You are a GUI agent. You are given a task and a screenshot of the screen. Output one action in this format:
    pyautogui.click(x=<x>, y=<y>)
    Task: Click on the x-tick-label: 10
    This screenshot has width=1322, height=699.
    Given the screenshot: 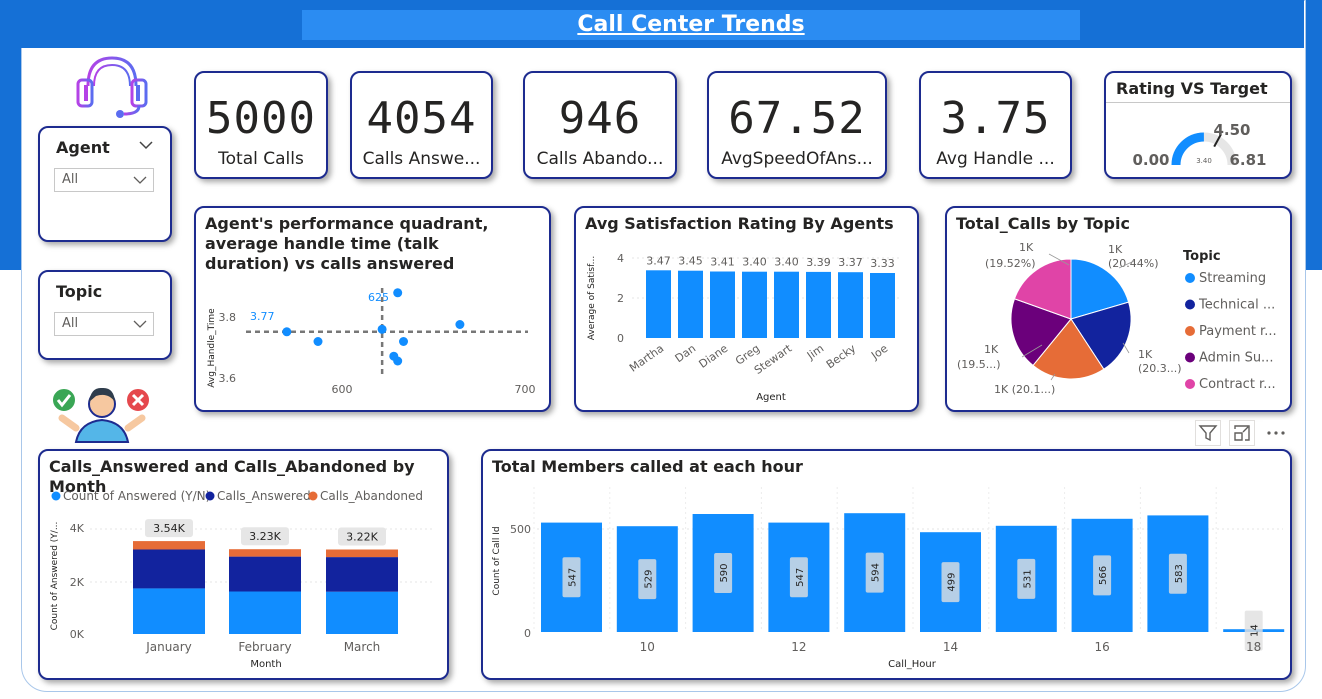 What is the action you would take?
    pyautogui.click(x=647, y=647)
    